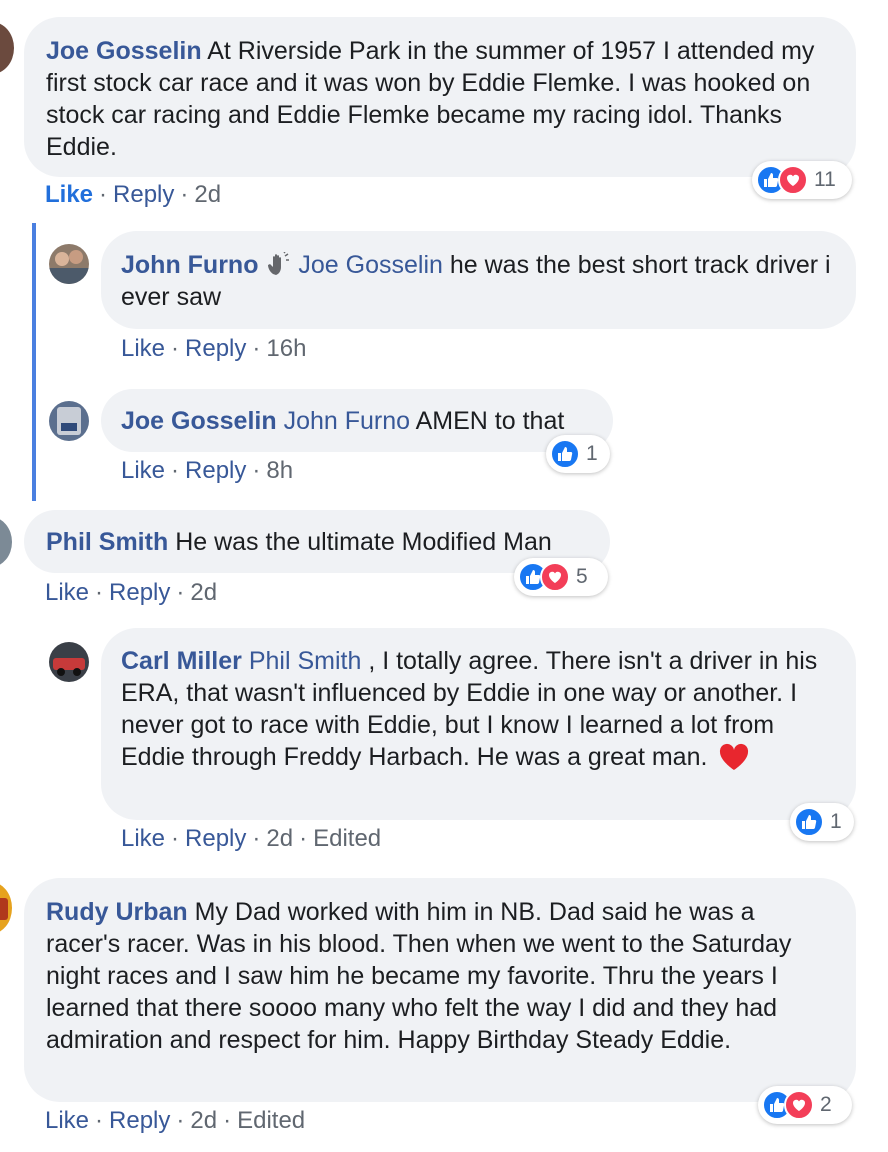  I want to click on reaction-summary: 5, so click(561, 577).